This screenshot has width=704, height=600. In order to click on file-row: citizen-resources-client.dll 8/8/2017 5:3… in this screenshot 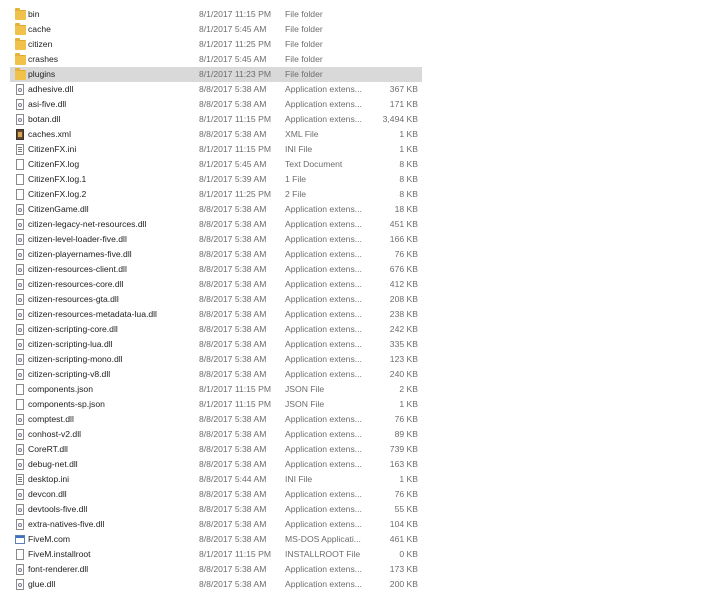, I will do `click(216, 269)`.